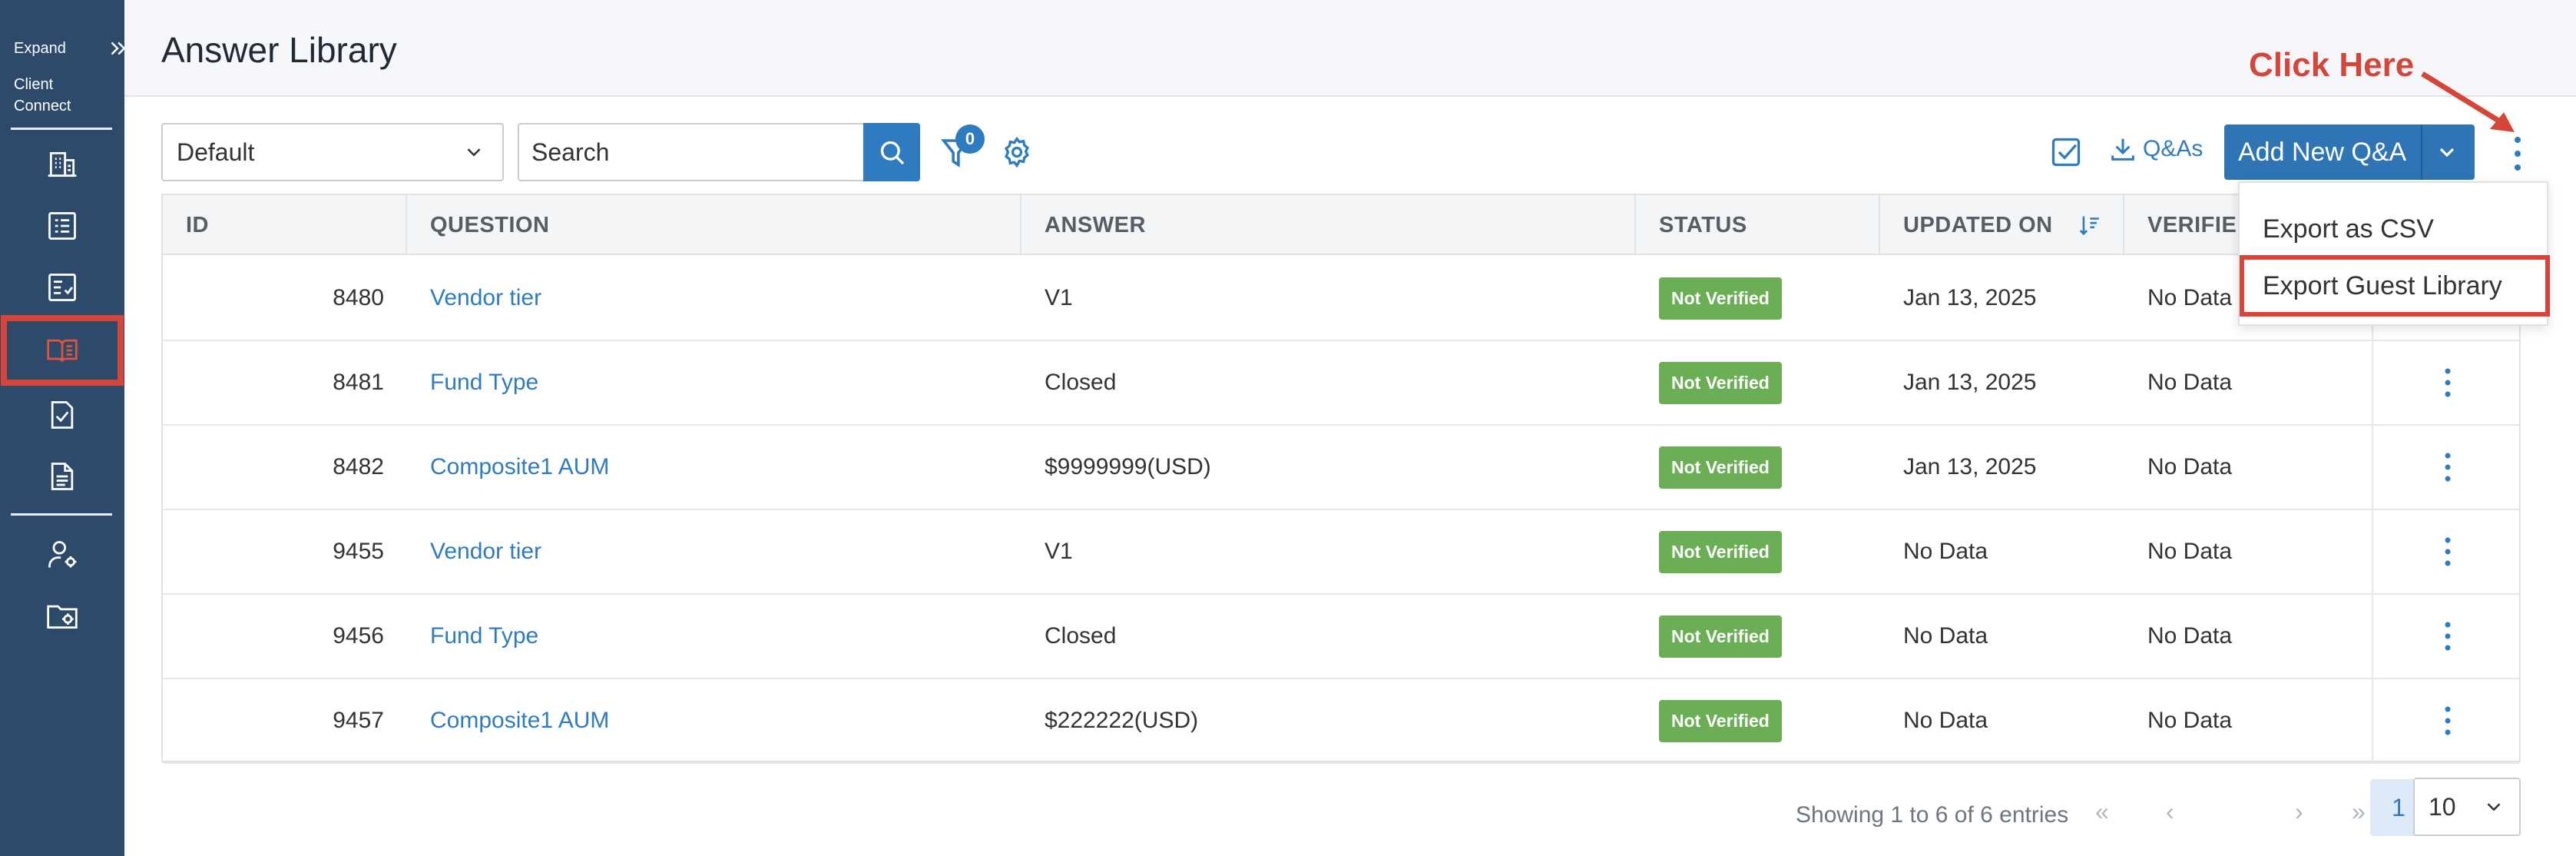  Describe the element at coordinates (970, 139) in the screenshot. I see `filter-count-badge: 0` at that location.